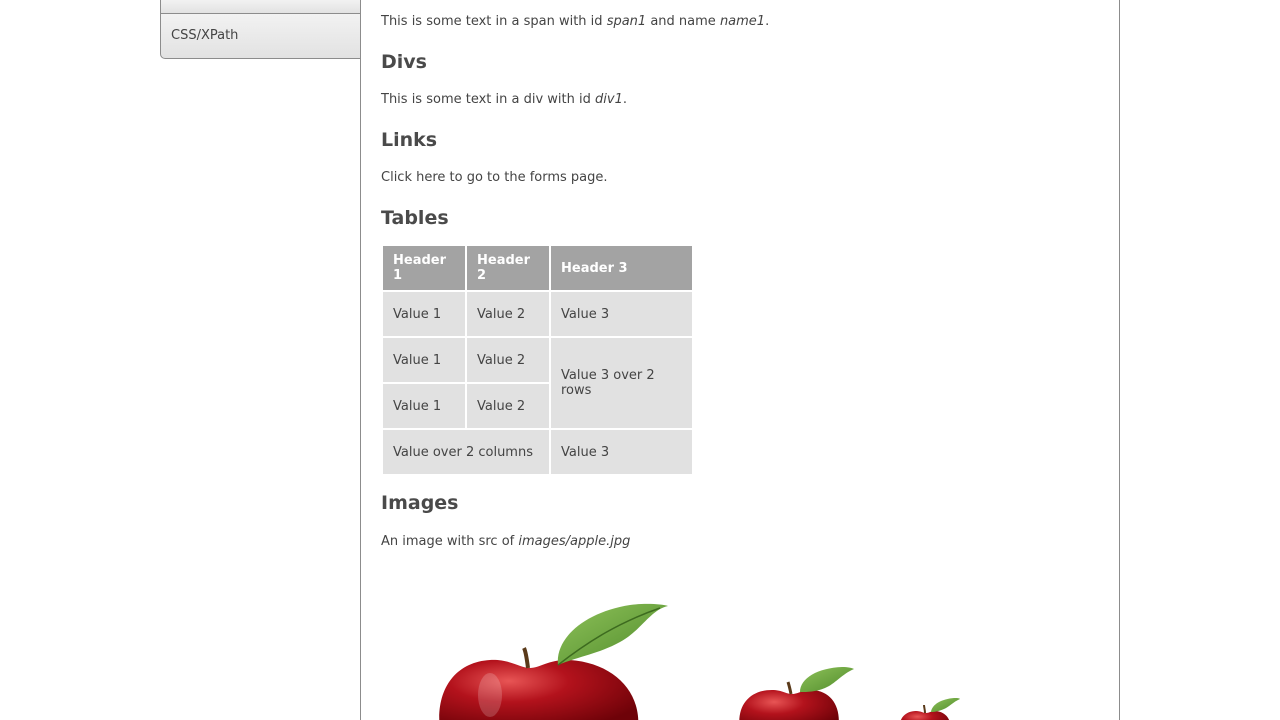 This screenshot has width=1280, height=720. I want to click on image-text-before: An image with src of, so click(450, 541).